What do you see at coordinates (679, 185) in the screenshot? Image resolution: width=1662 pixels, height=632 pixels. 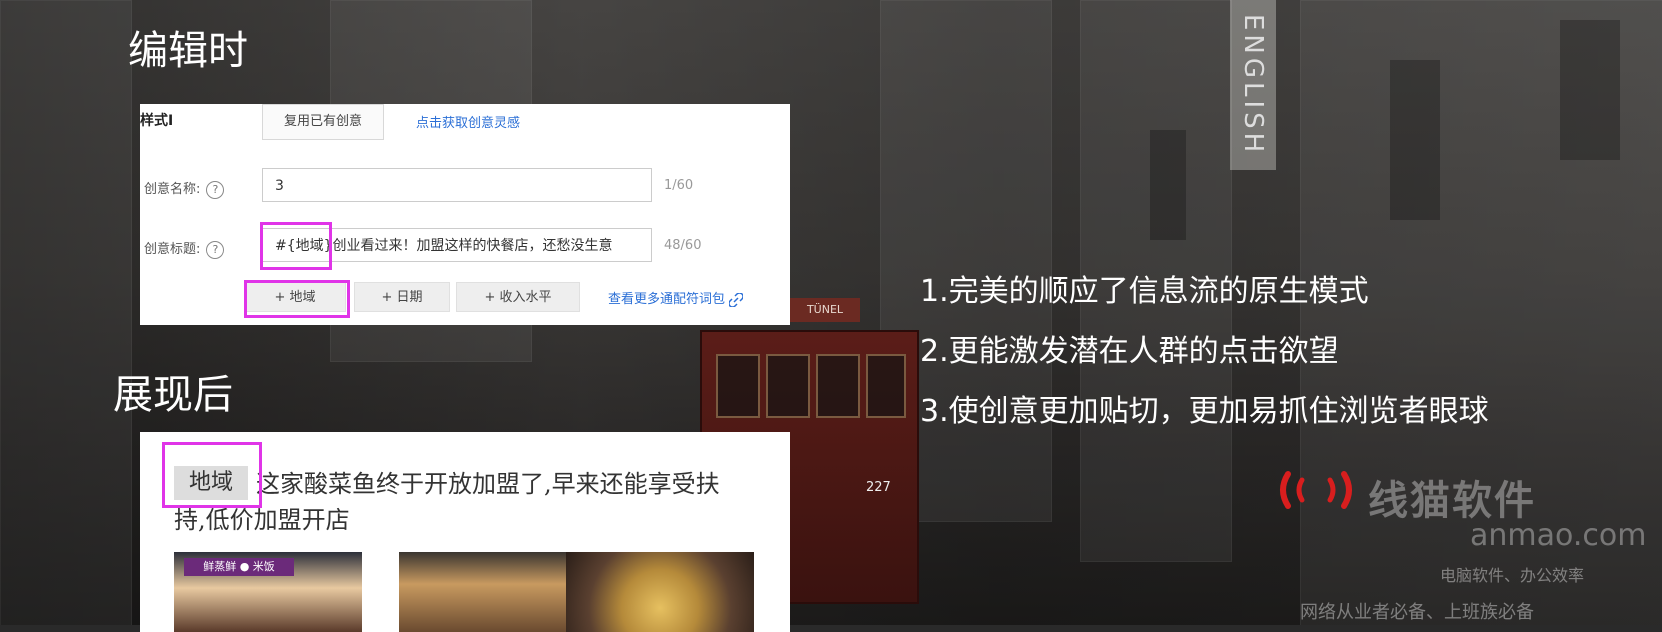 I see `name-char-count: 1/60` at bounding box center [679, 185].